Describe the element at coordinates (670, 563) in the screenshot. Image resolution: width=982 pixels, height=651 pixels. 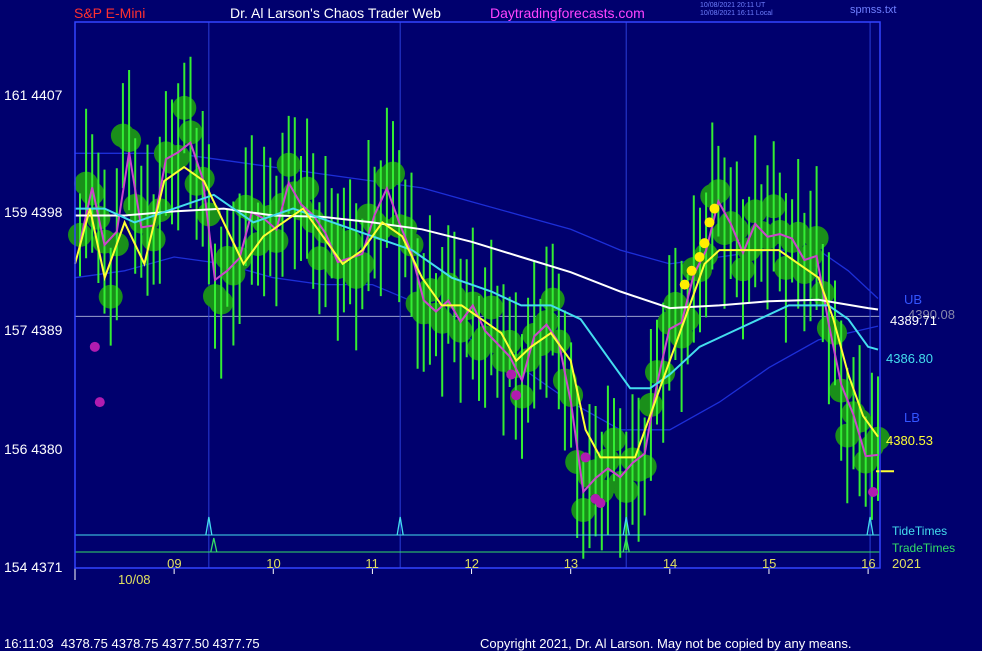
I see `x-tick-label: 14` at that location.